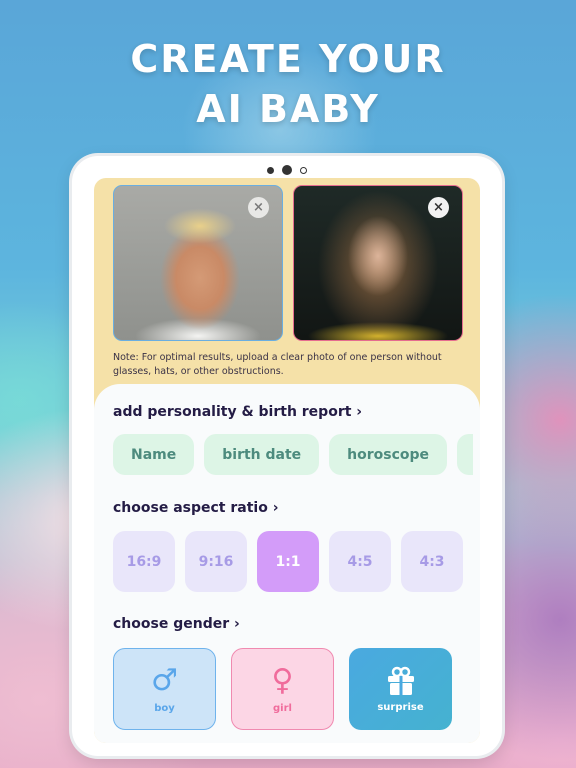  I want to click on chip-horoscope: horoscope, so click(388, 454).